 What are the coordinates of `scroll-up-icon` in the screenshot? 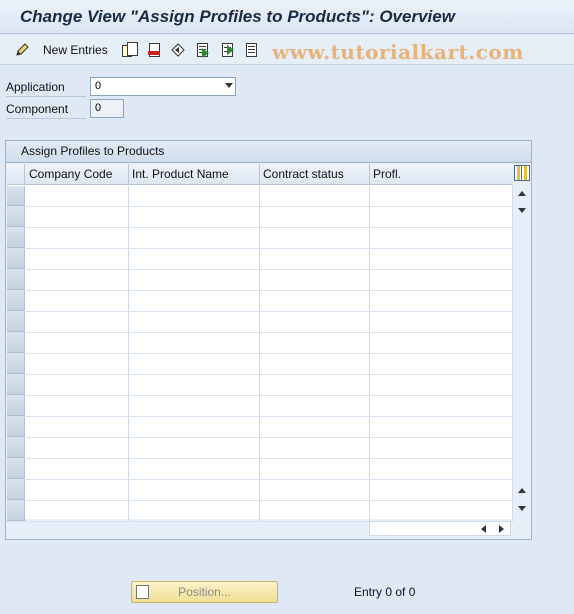 It's located at (522, 193).